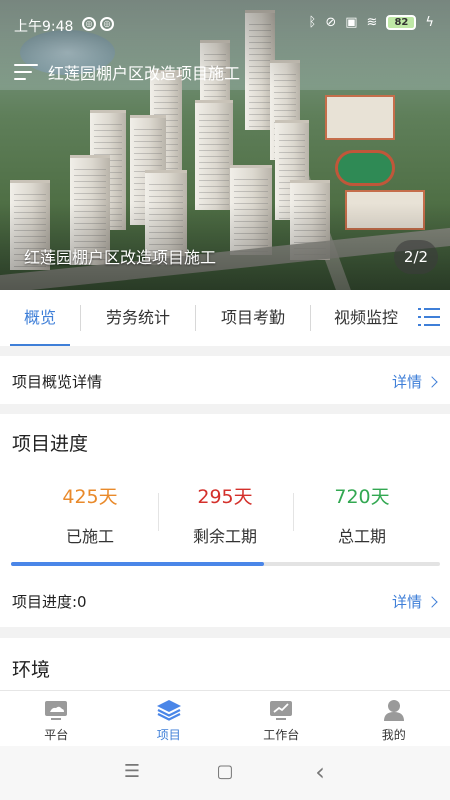  Describe the element at coordinates (90, 514) in the screenshot. I see `stat-elapsed: 425天 已施工` at that location.